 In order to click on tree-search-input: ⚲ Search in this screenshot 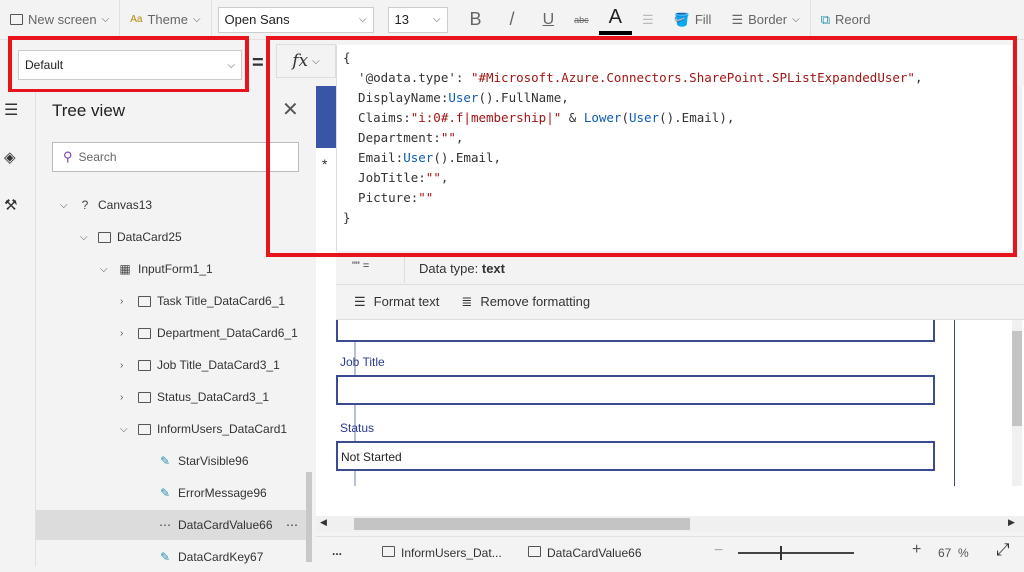, I will do `click(175, 157)`.